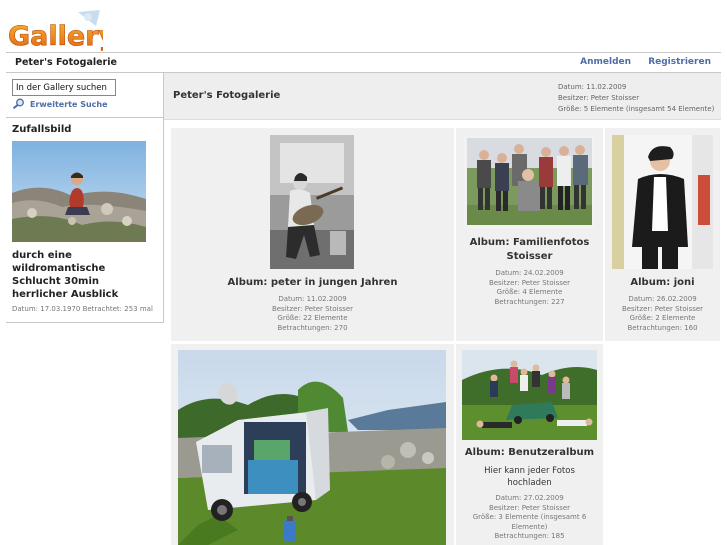  I want to click on login-link: Anmelden, so click(605, 62).